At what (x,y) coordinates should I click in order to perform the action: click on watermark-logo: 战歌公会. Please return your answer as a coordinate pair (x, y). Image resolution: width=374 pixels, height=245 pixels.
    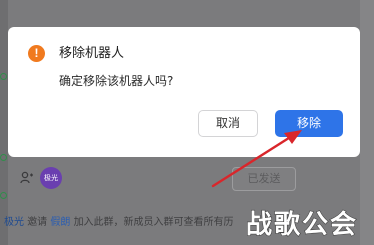
    Looking at the image, I should click on (301, 224).